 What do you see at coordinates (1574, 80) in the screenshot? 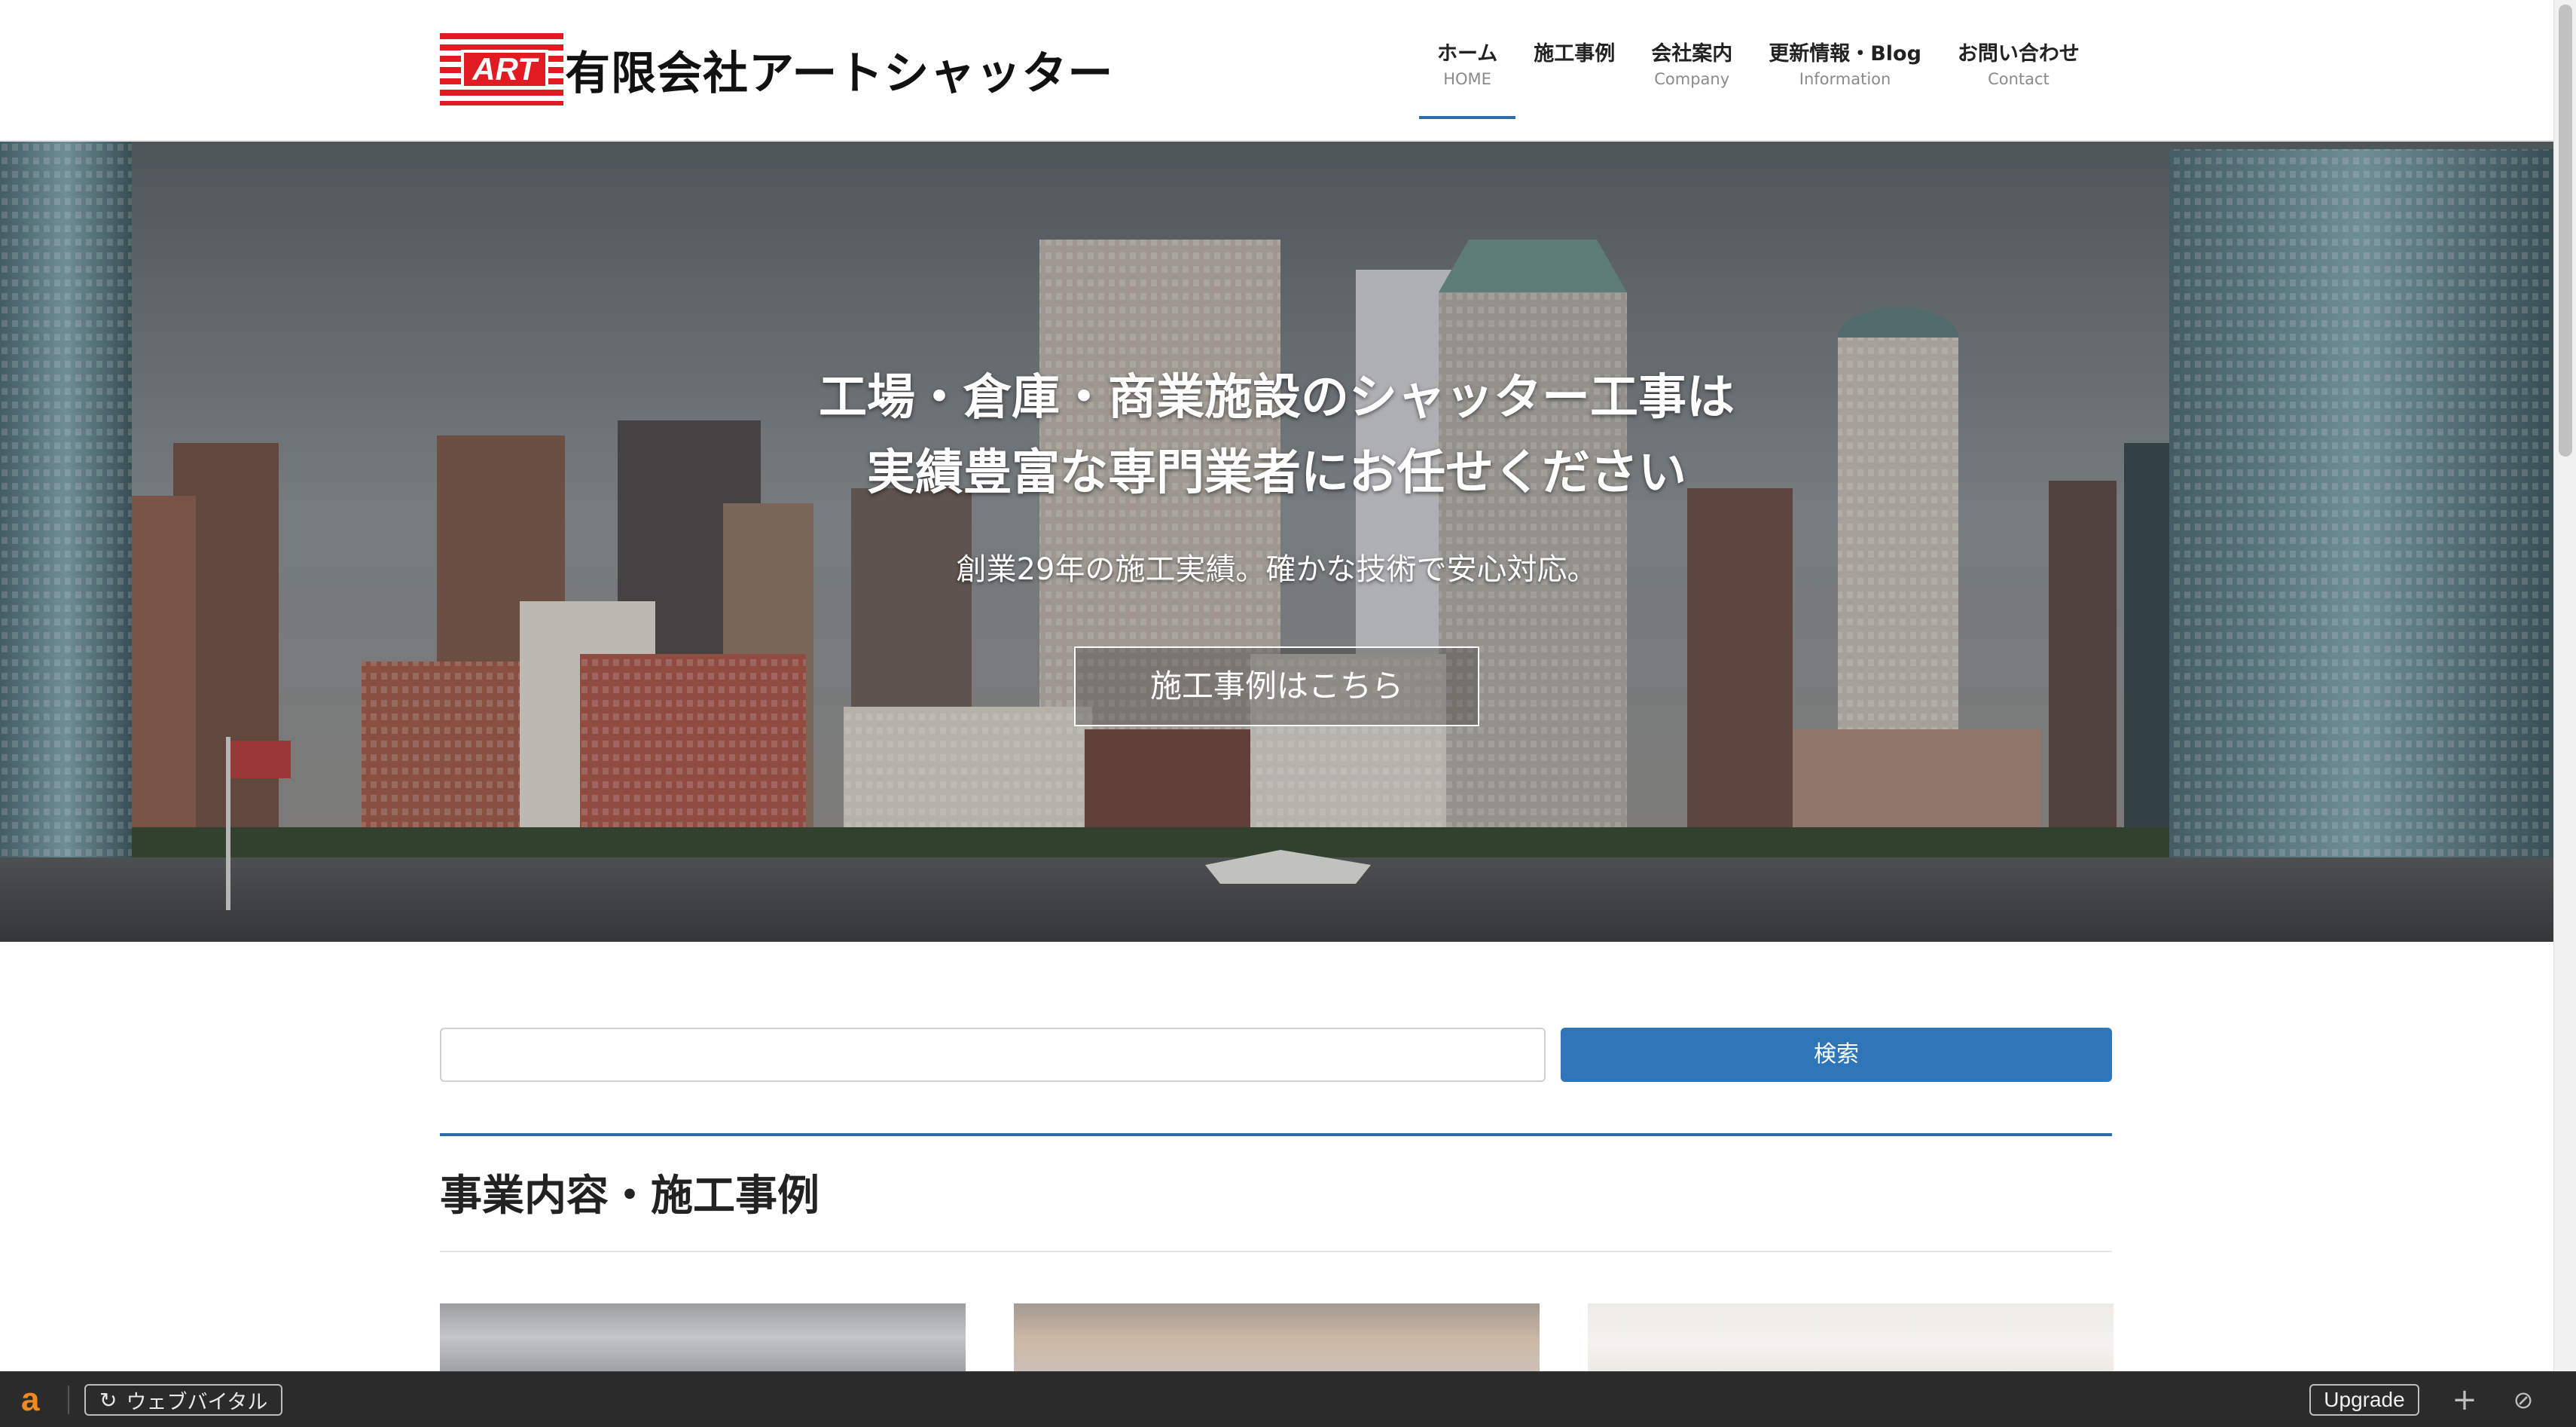
I see `nav-item-works: 施工事例` at bounding box center [1574, 80].